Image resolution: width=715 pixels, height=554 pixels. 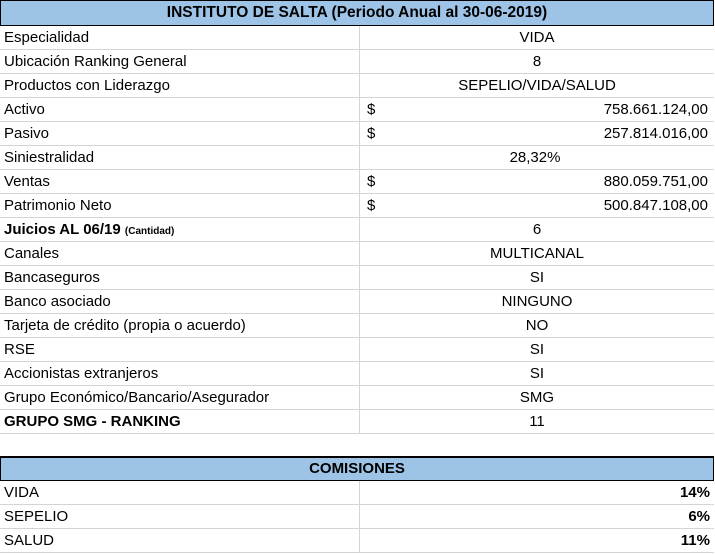 I want to click on row-label: Accionistas extranjeros, so click(x=81, y=373).